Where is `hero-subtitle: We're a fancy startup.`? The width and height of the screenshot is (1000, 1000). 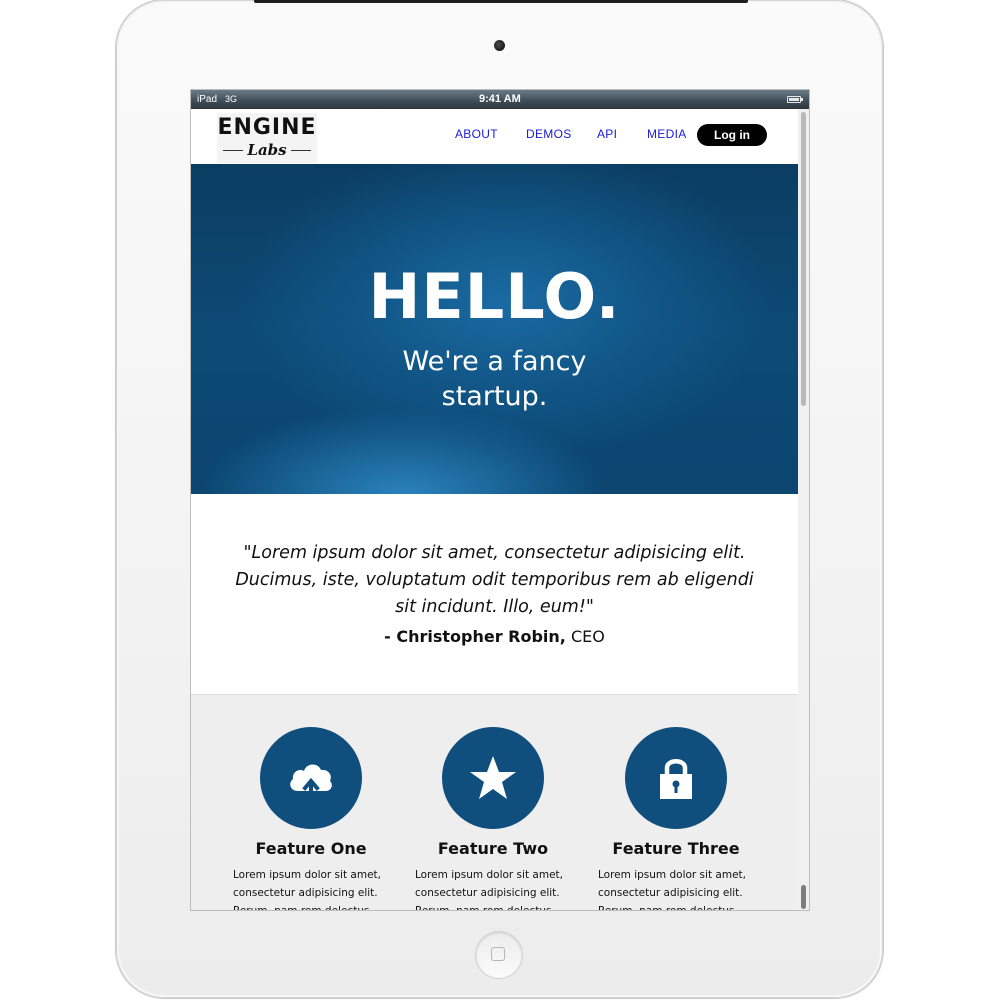 hero-subtitle: We're a fancy startup. is located at coordinates (494, 379).